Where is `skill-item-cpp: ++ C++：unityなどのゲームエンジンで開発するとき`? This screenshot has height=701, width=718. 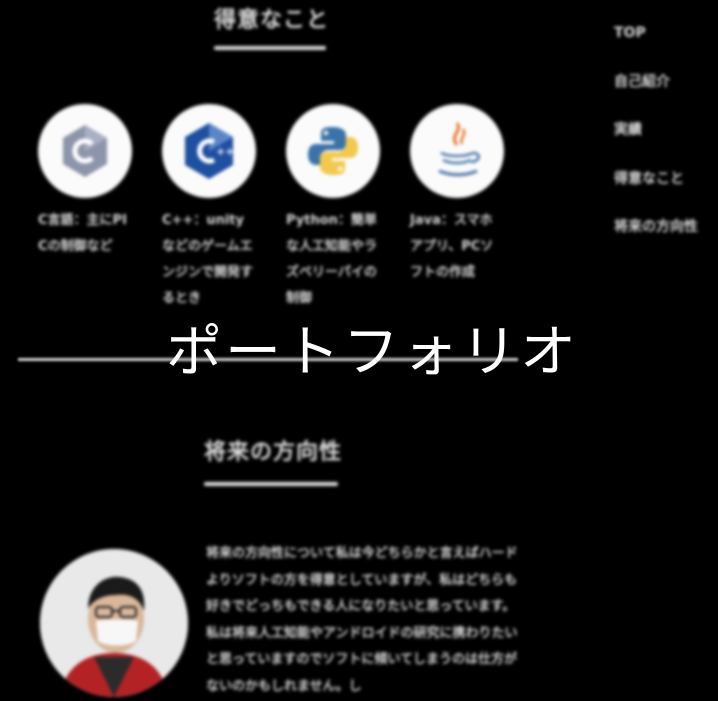 skill-item-cpp: ++ C++：unityなどのゲームエンジンで開発するとき is located at coordinates (212, 208).